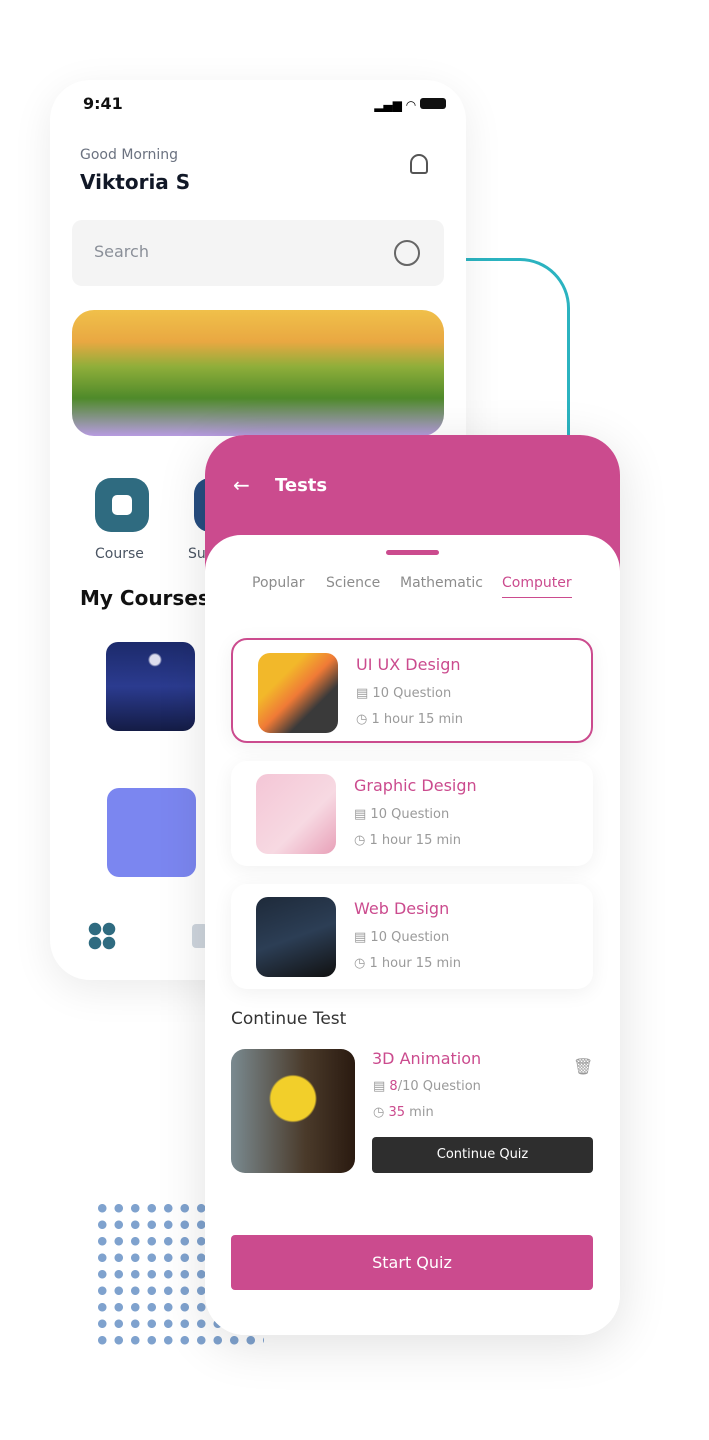  What do you see at coordinates (397, 1112) in the screenshot?
I see `time-value: 35` at bounding box center [397, 1112].